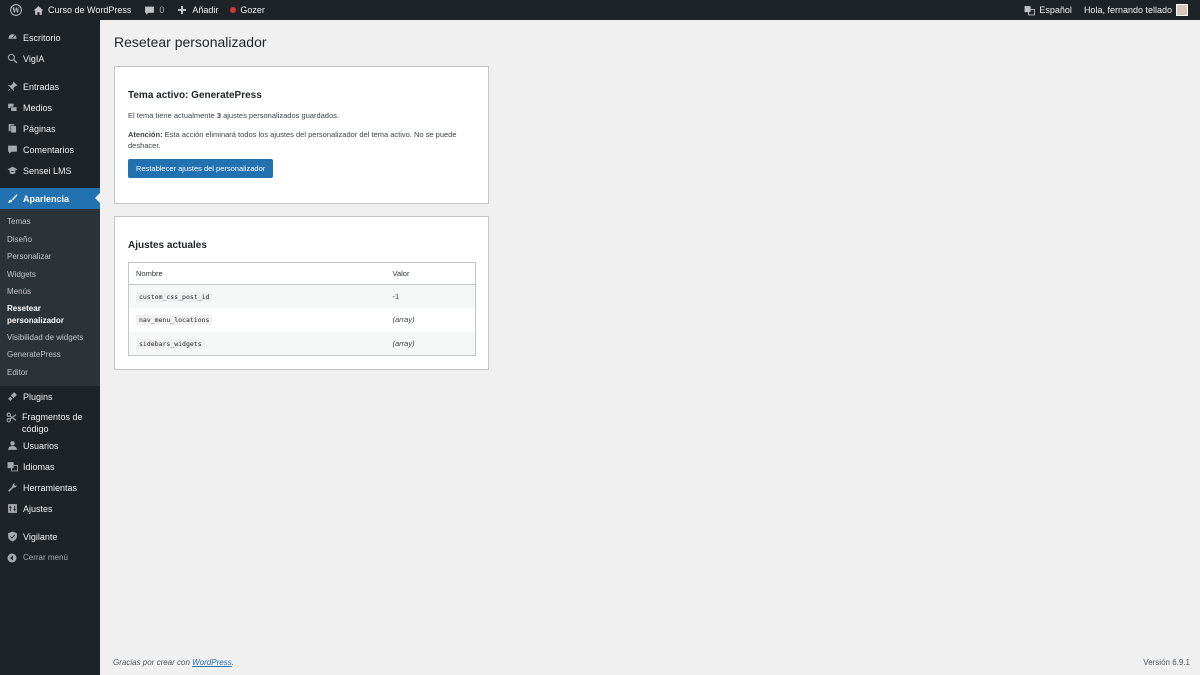 The image size is (1200, 675). What do you see at coordinates (42, 37) in the screenshot?
I see `menu-label: Escritorio` at bounding box center [42, 37].